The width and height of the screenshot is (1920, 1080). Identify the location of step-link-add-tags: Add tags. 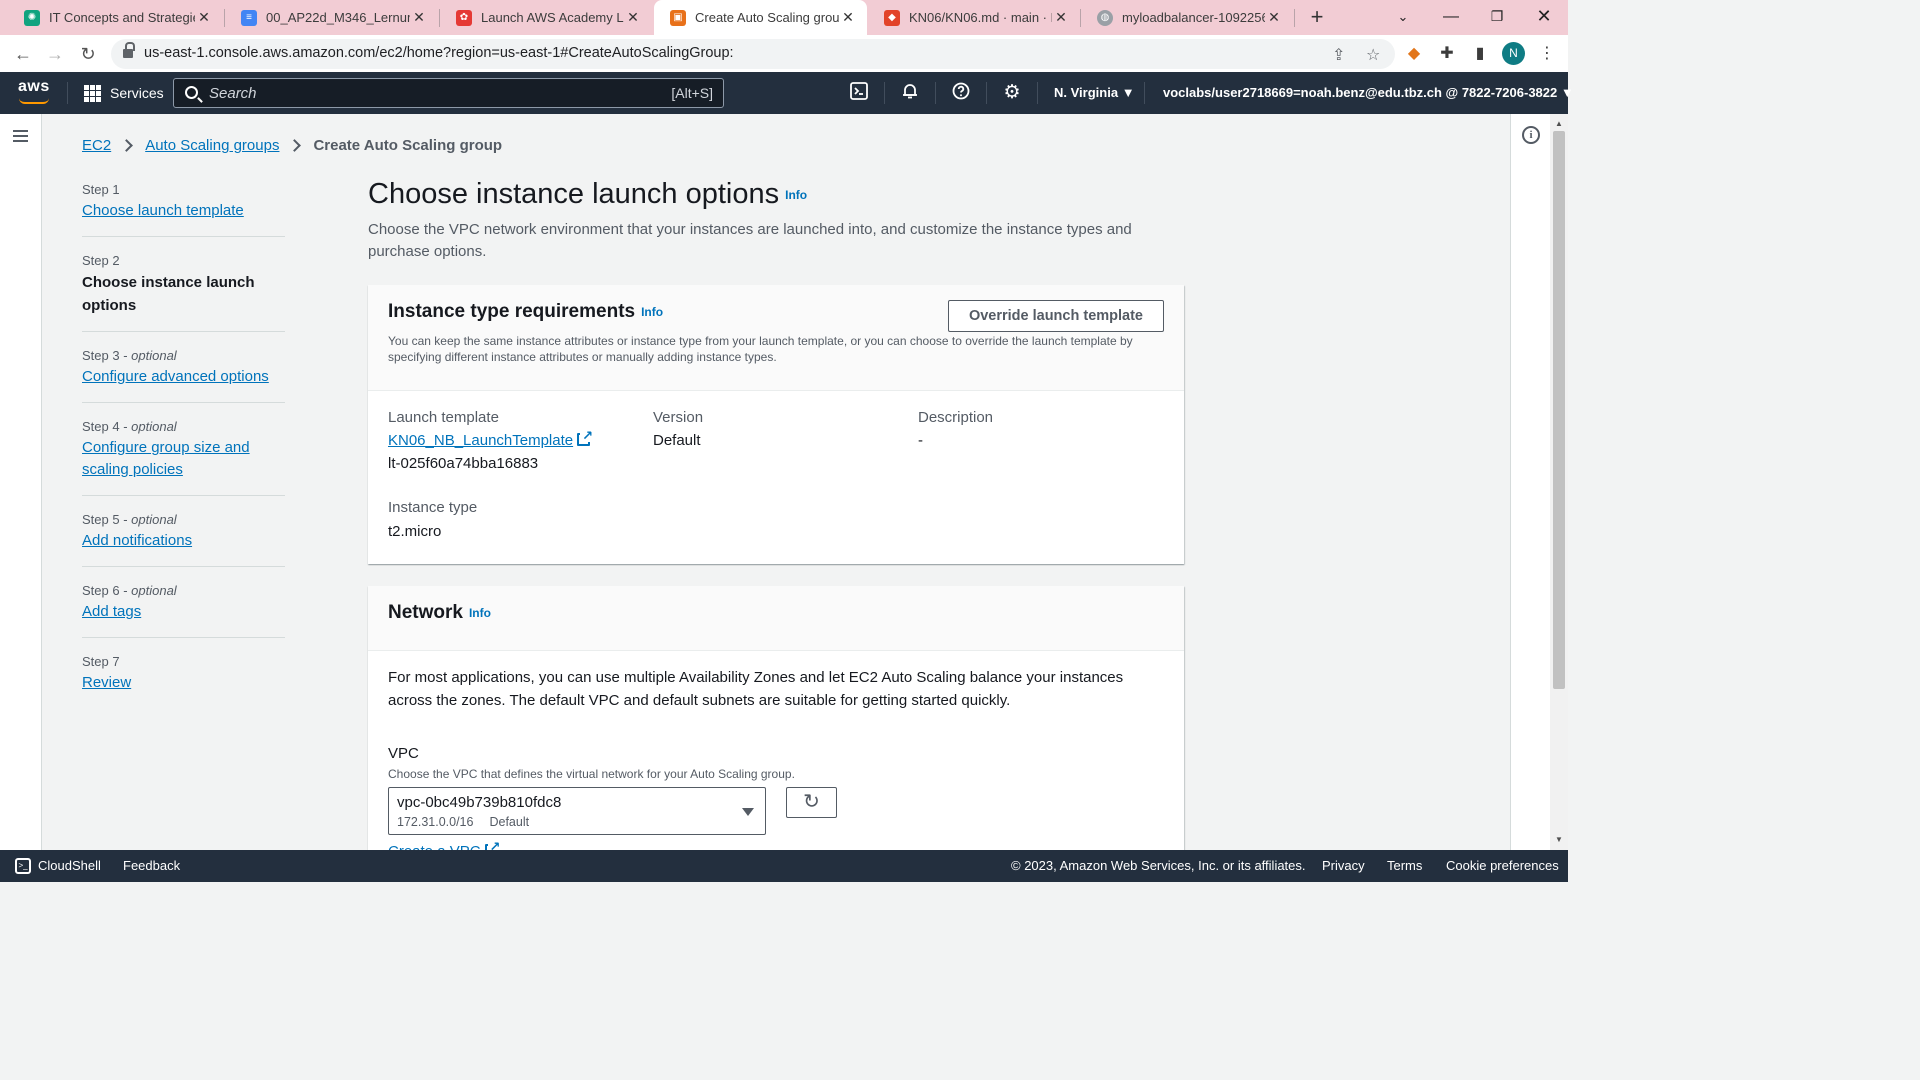
(183, 612).